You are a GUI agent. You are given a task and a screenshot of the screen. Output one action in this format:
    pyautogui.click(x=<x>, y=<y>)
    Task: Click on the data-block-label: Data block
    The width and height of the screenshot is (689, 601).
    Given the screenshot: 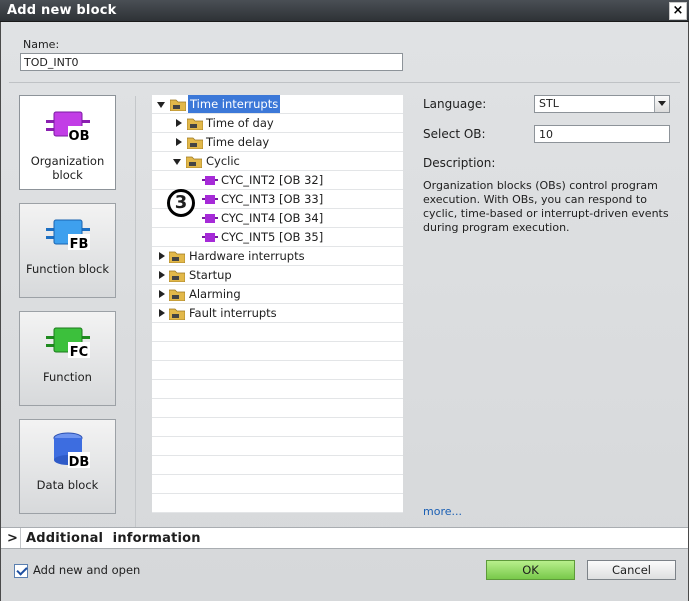 What is the action you would take?
    pyautogui.click(x=67, y=485)
    